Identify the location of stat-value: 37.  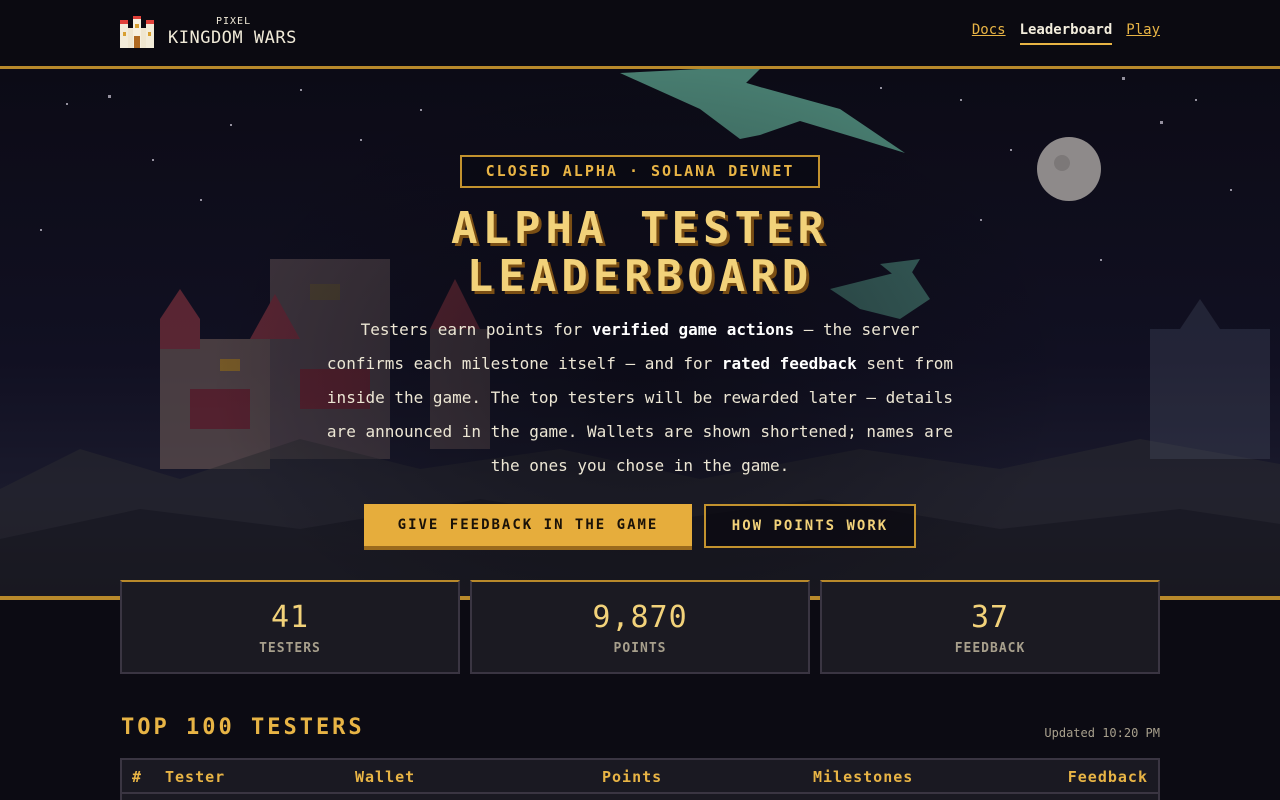
(990, 617).